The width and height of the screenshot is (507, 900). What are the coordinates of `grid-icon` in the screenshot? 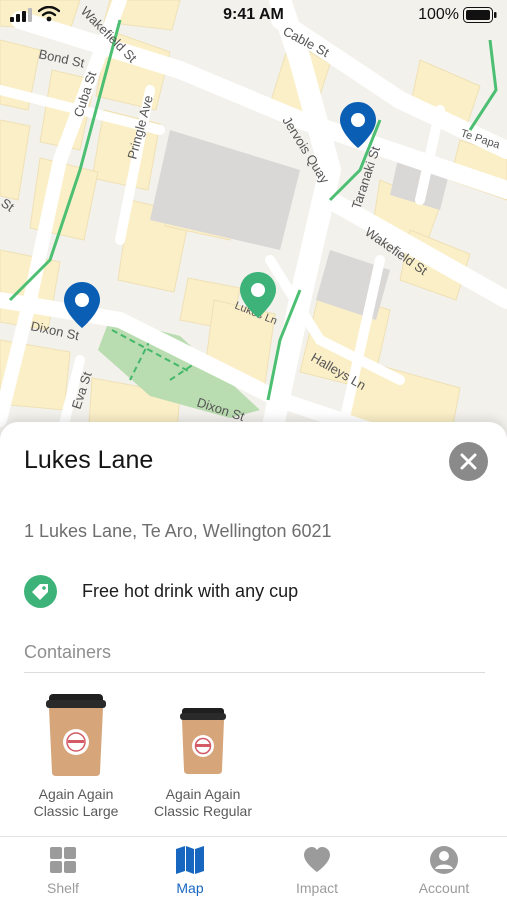 It's located at (63, 860).